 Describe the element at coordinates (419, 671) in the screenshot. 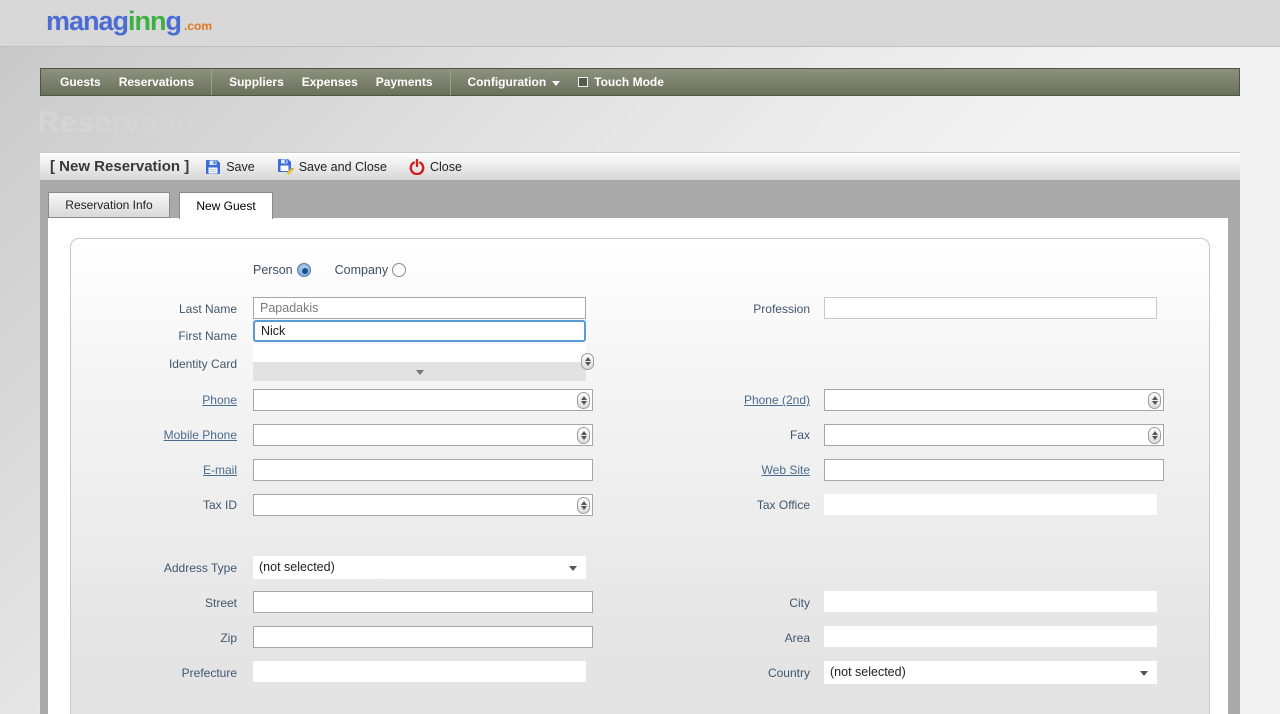

I see `prefecture-input` at that location.